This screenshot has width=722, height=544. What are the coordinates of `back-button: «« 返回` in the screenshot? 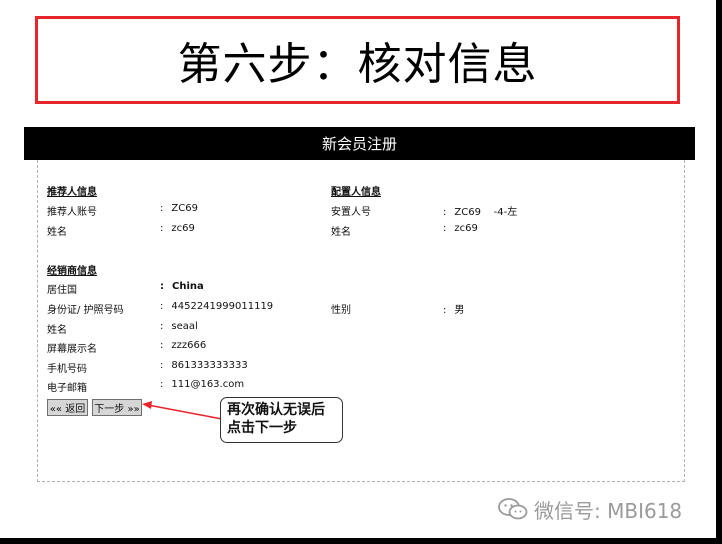 It's located at (67, 407).